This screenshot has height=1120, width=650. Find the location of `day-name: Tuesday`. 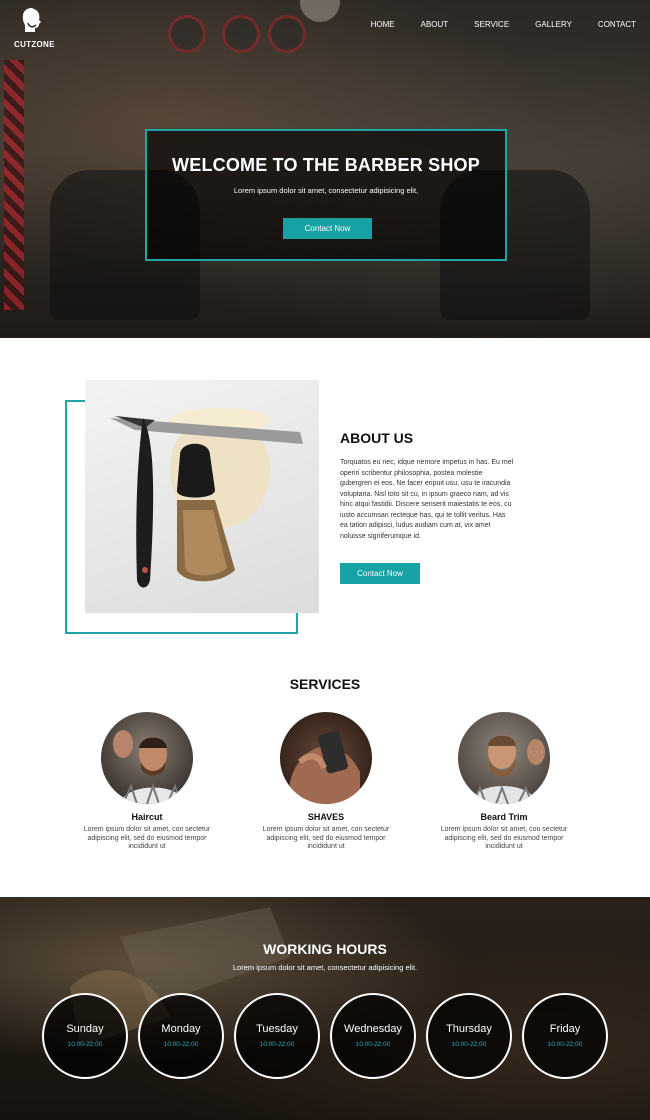

day-name: Tuesday is located at coordinates (277, 1029).